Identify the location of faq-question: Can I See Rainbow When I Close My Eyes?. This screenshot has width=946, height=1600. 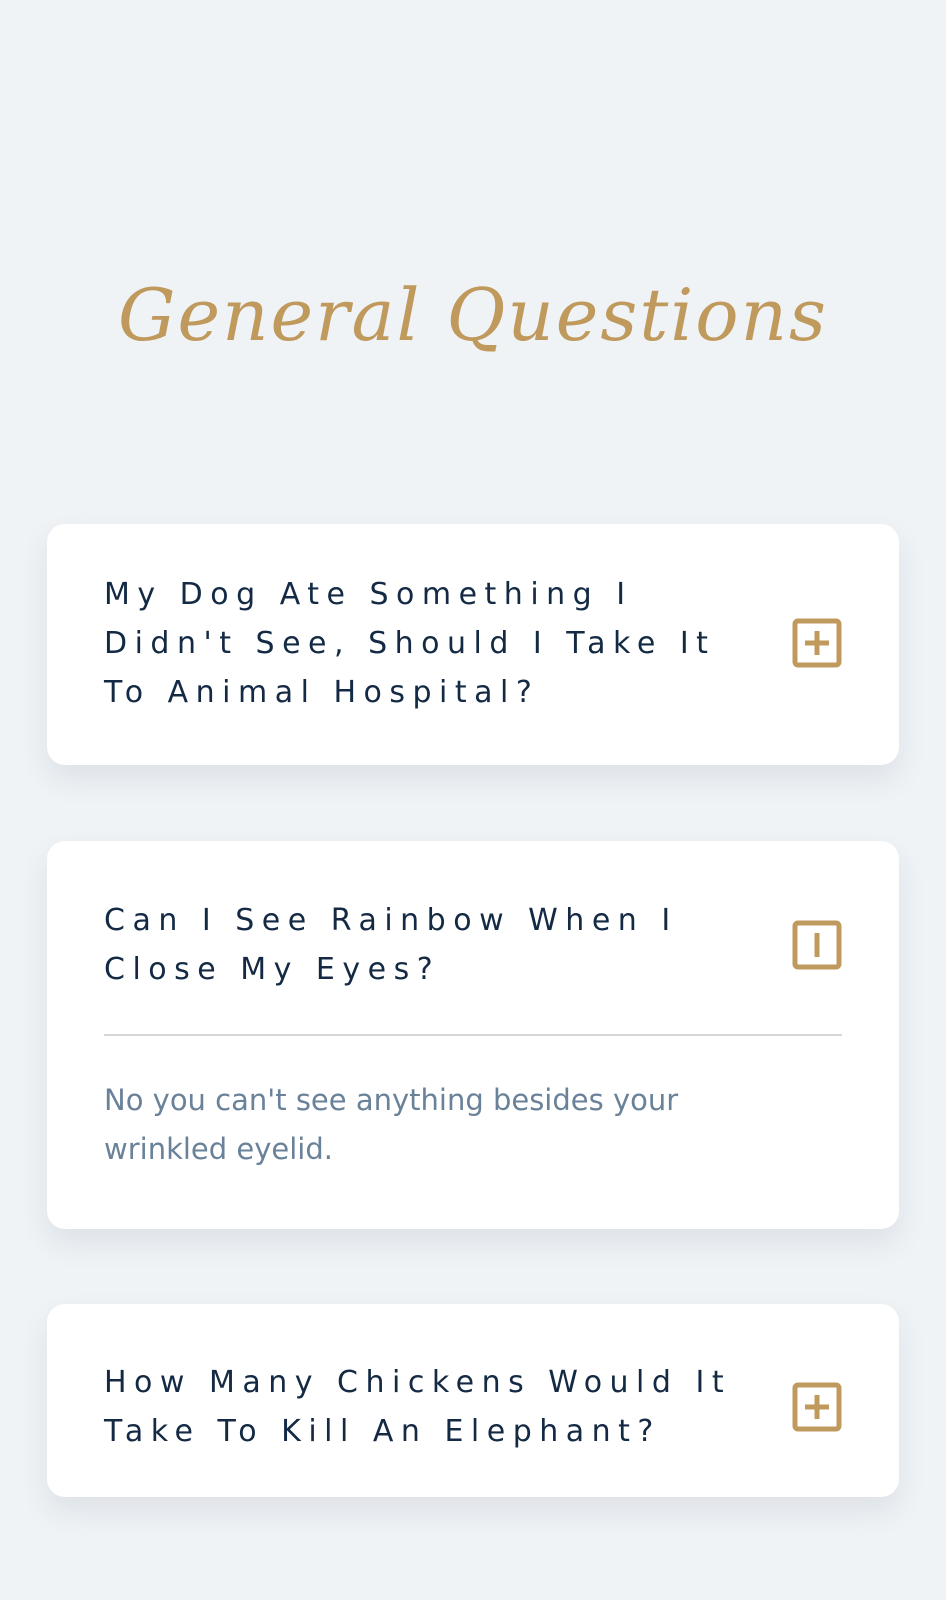
(391, 945).